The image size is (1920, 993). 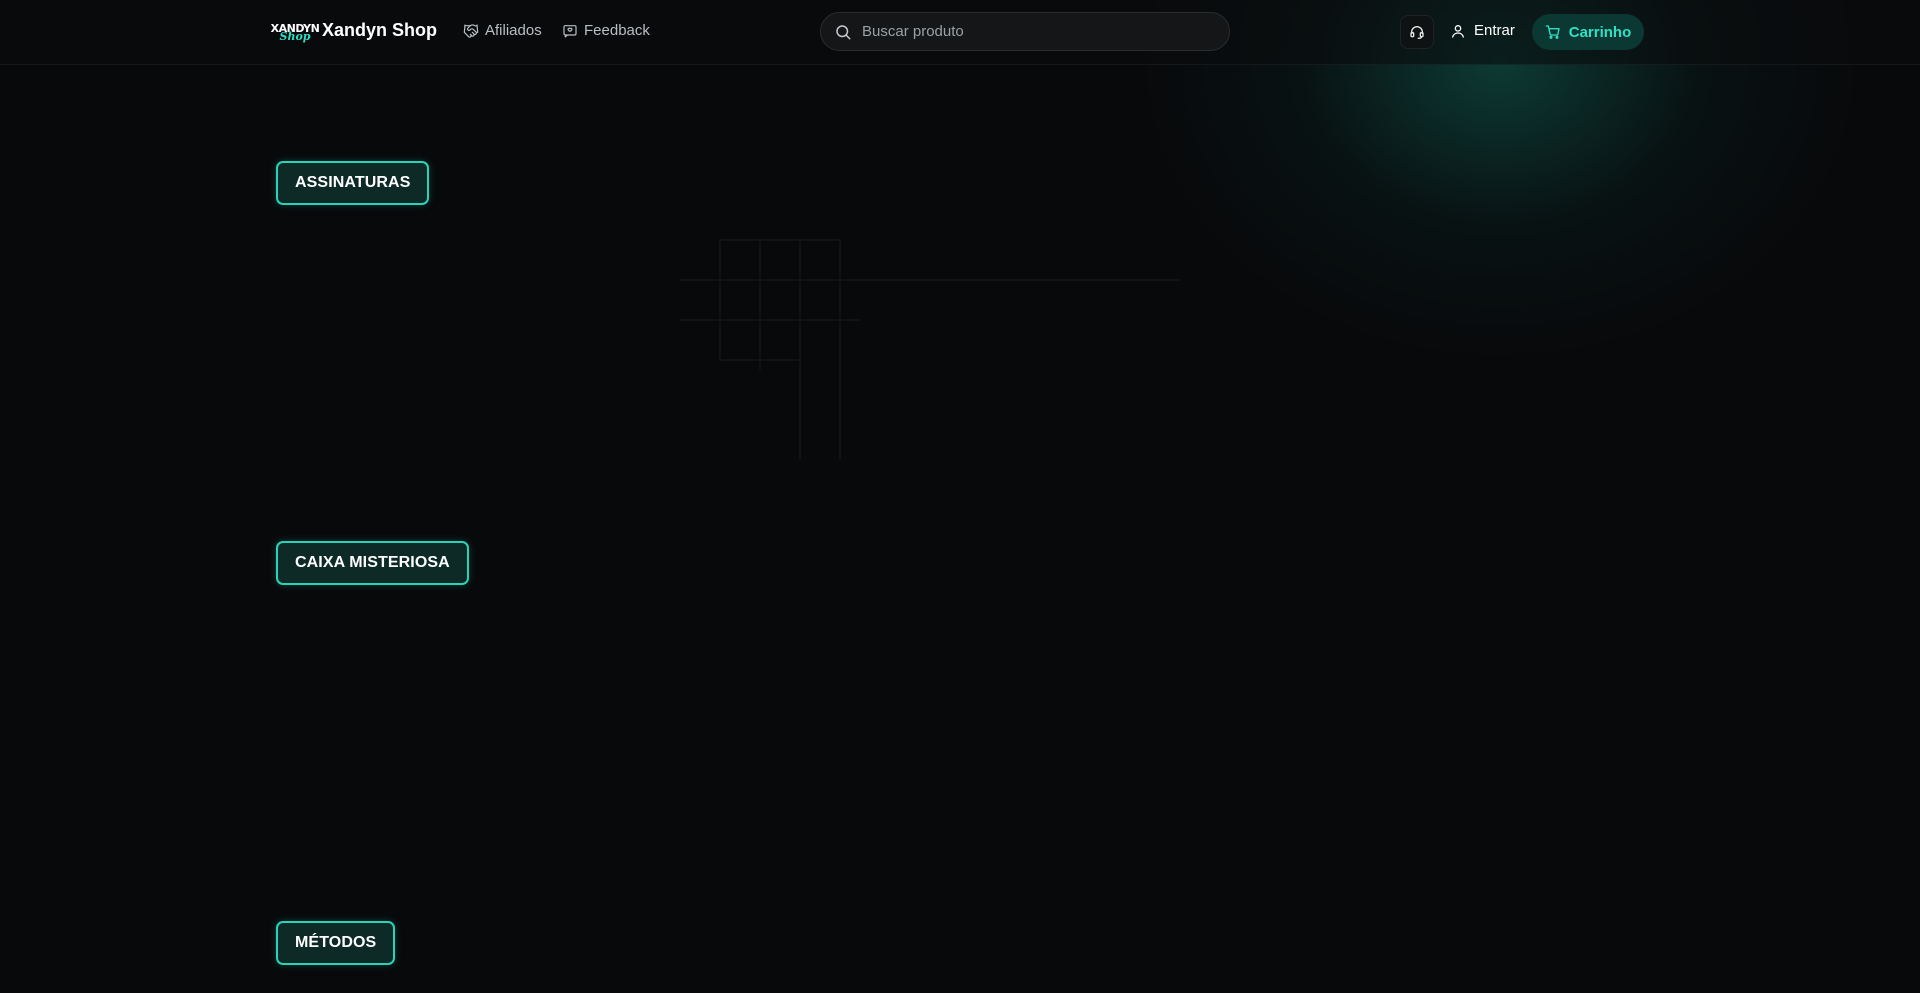 I want to click on logo: XANDYN Shop, so click(x=295, y=32).